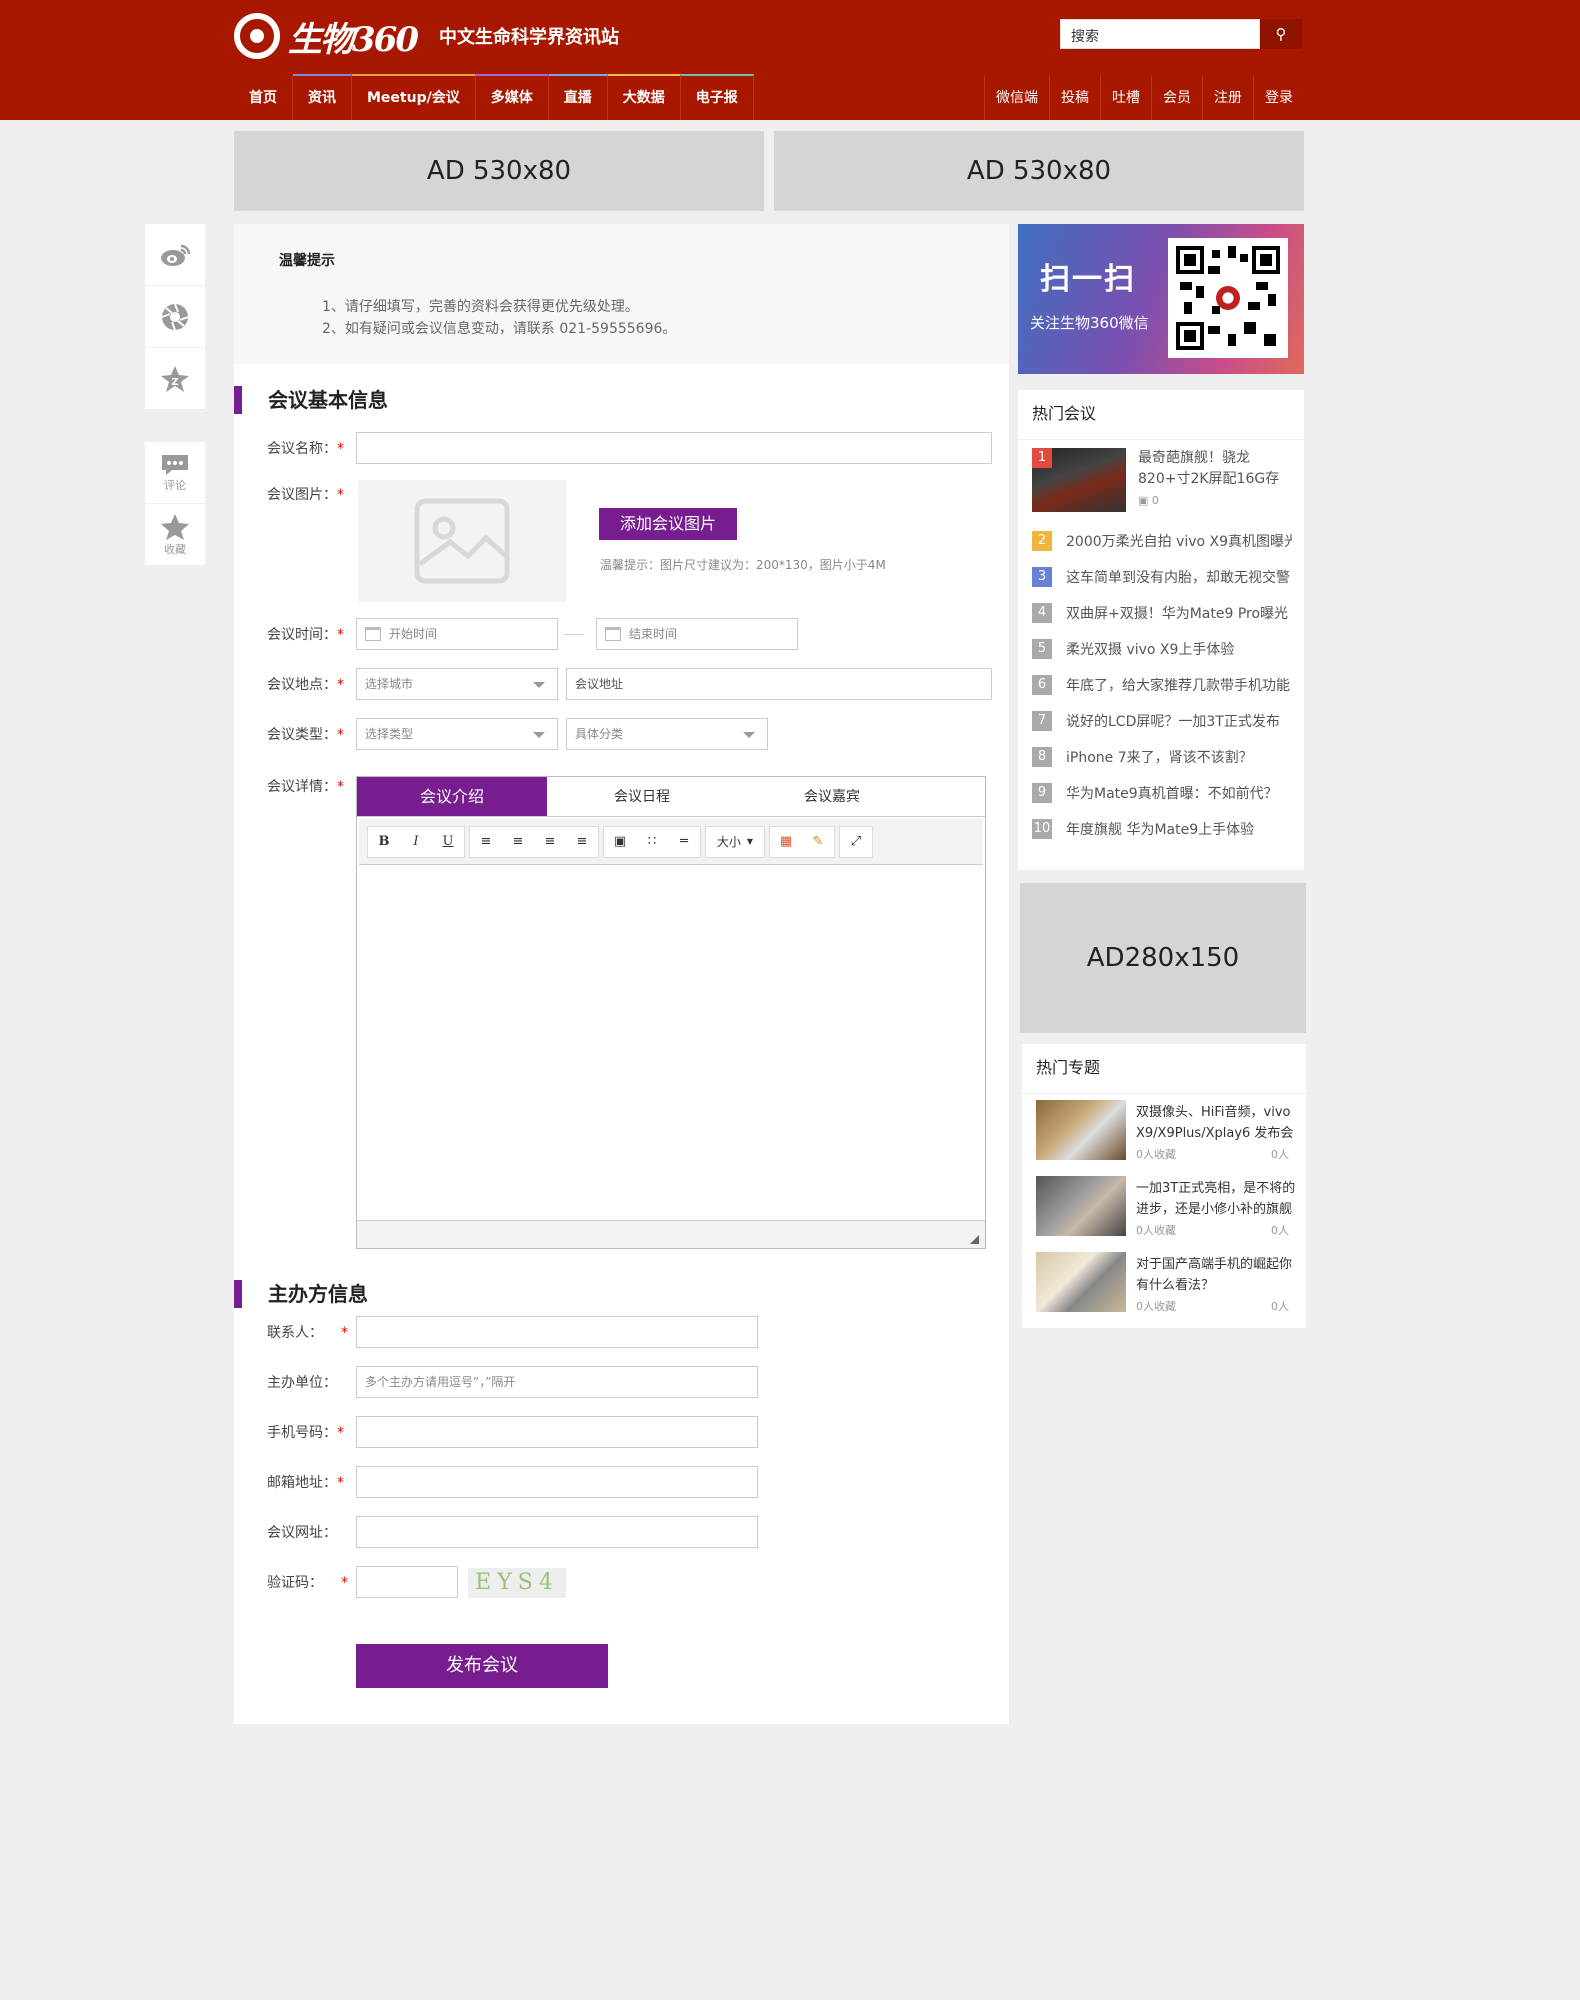 Image resolution: width=1580 pixels, height=2000 pixels. I want to click on hot-meeting-item: 3 这车简单到没有内胎，却敢无视交警, so click(1162, 577).